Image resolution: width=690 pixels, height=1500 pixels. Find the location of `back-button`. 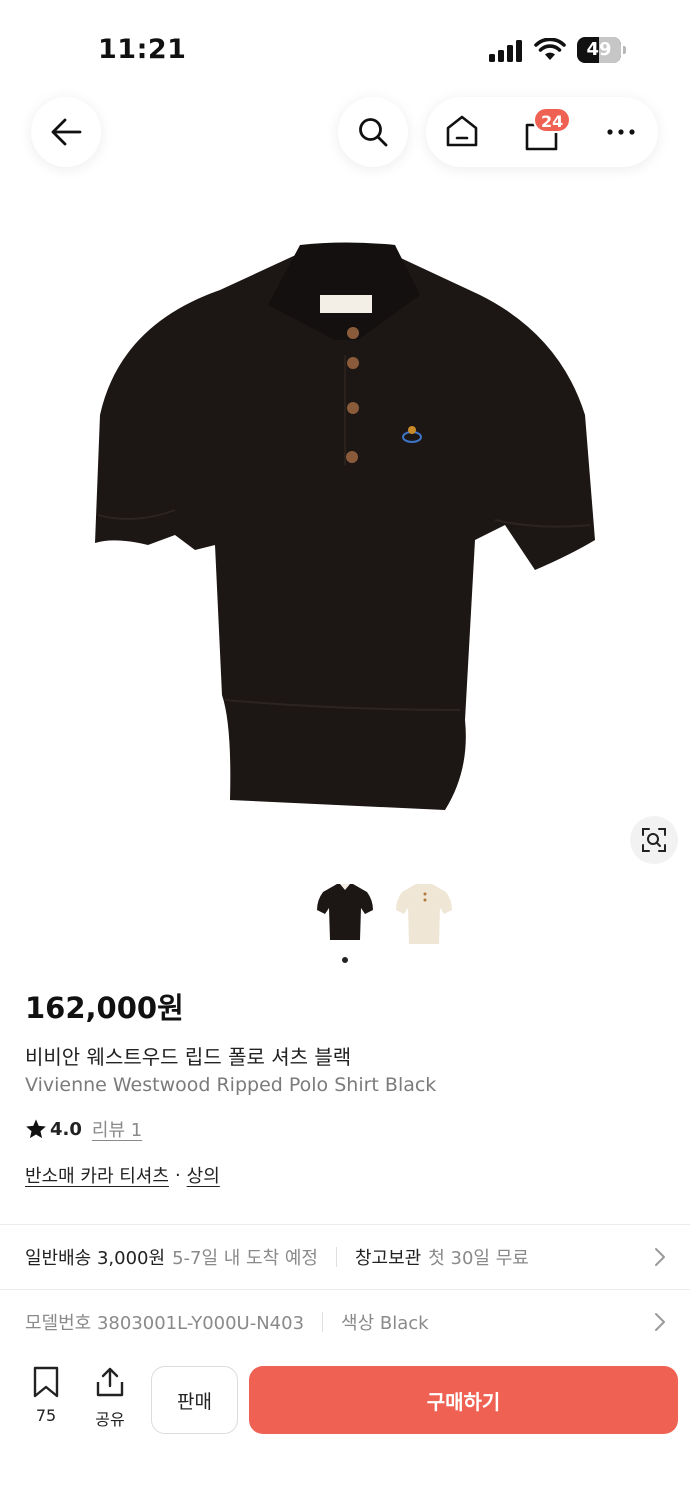

back-button is located at coordinates (66, 132).